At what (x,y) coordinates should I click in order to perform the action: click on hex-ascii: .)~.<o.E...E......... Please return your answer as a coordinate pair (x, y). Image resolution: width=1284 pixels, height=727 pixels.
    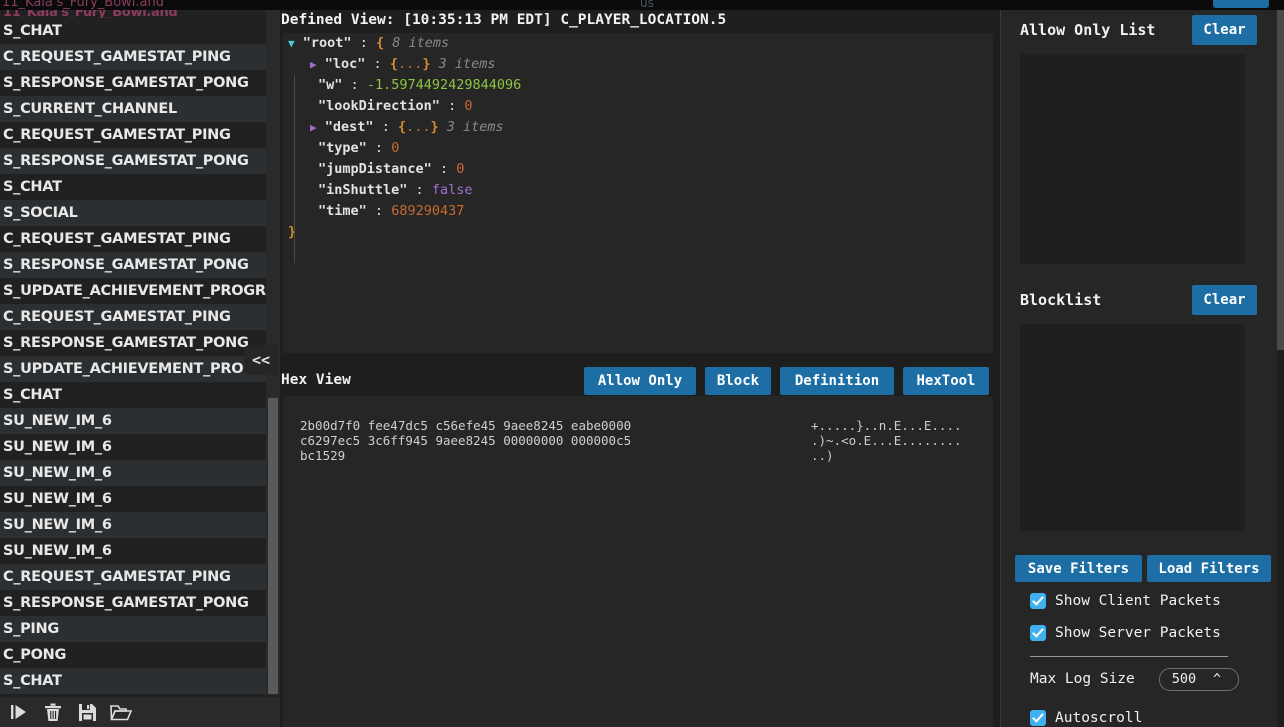
    Looking at the image, I should click on (886, 440).